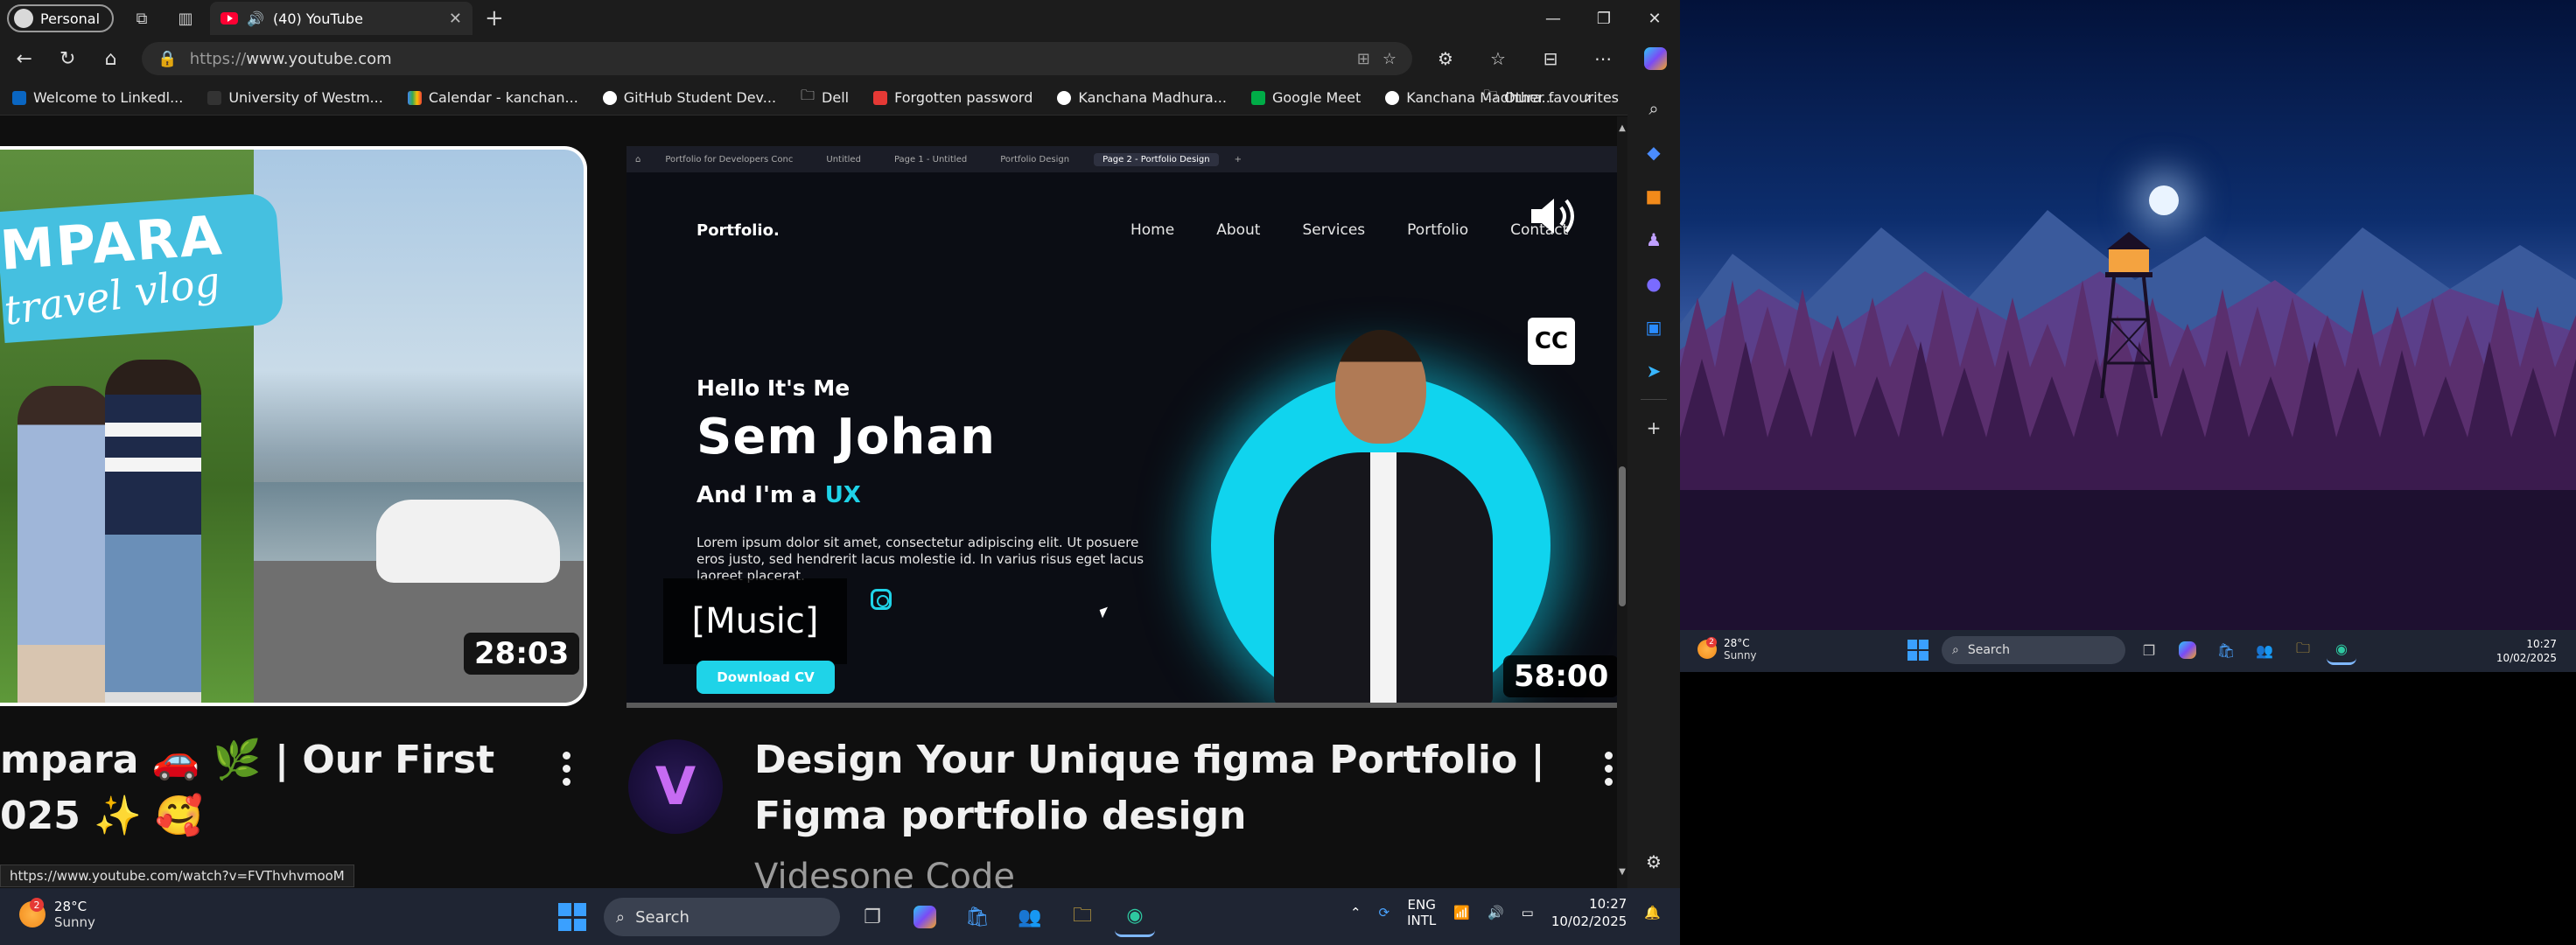 The image size is (2576, 945). I want to click on google-meet-icon, so click(1257, 97).